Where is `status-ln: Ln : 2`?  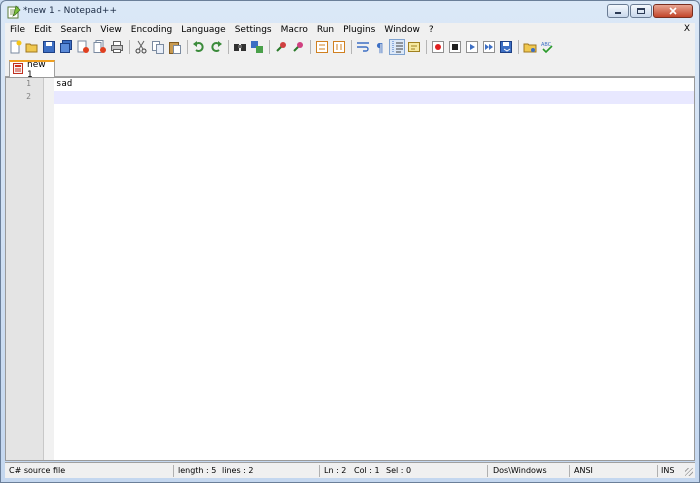 status-ln: Ln : 2 is located at coordinates (335, 470).